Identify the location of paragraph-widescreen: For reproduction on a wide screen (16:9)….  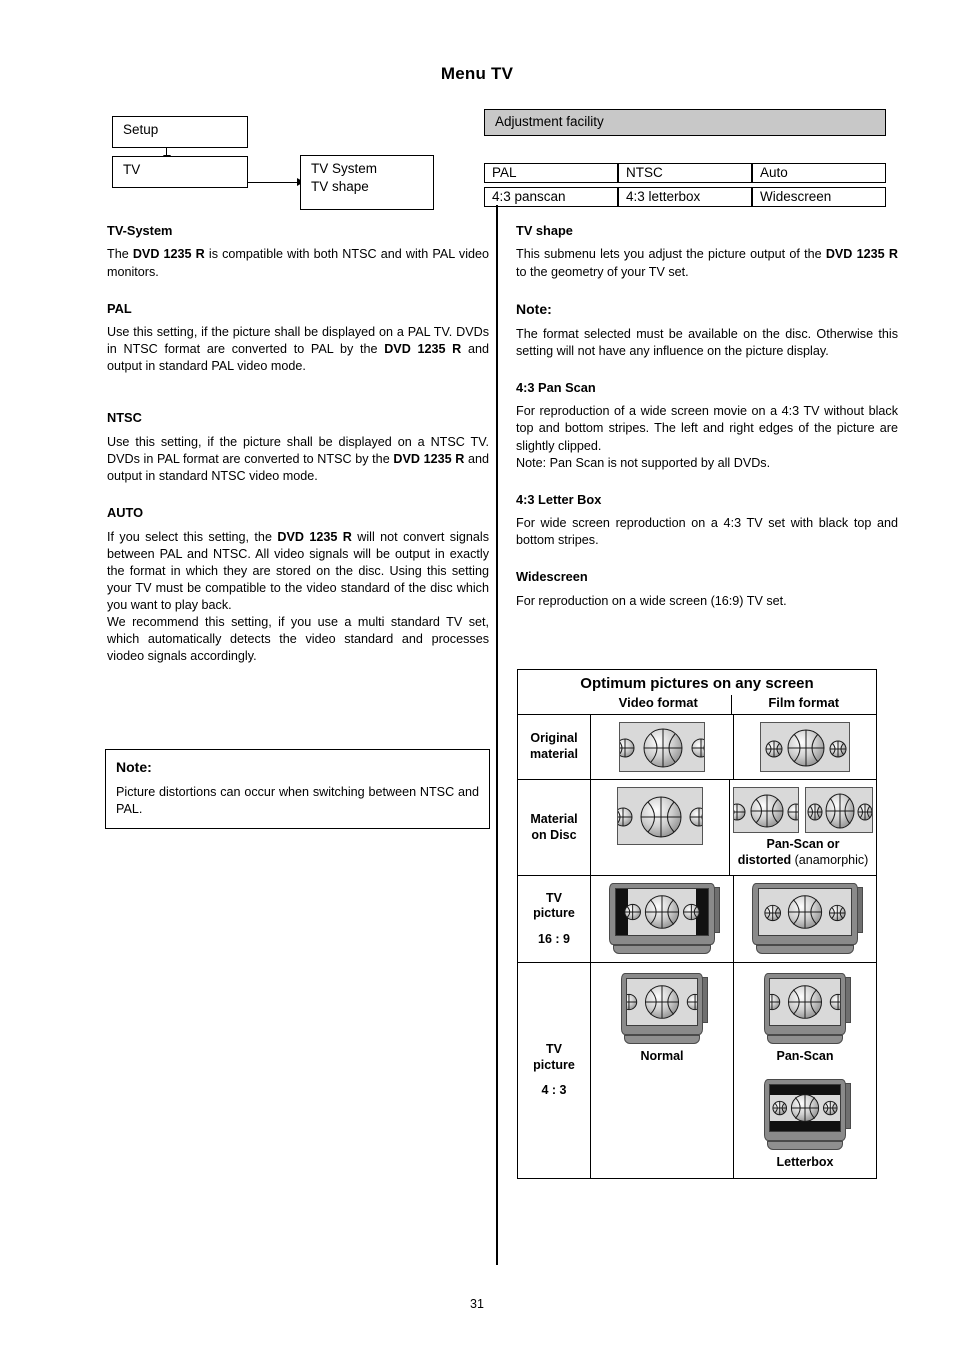
(651, 600).